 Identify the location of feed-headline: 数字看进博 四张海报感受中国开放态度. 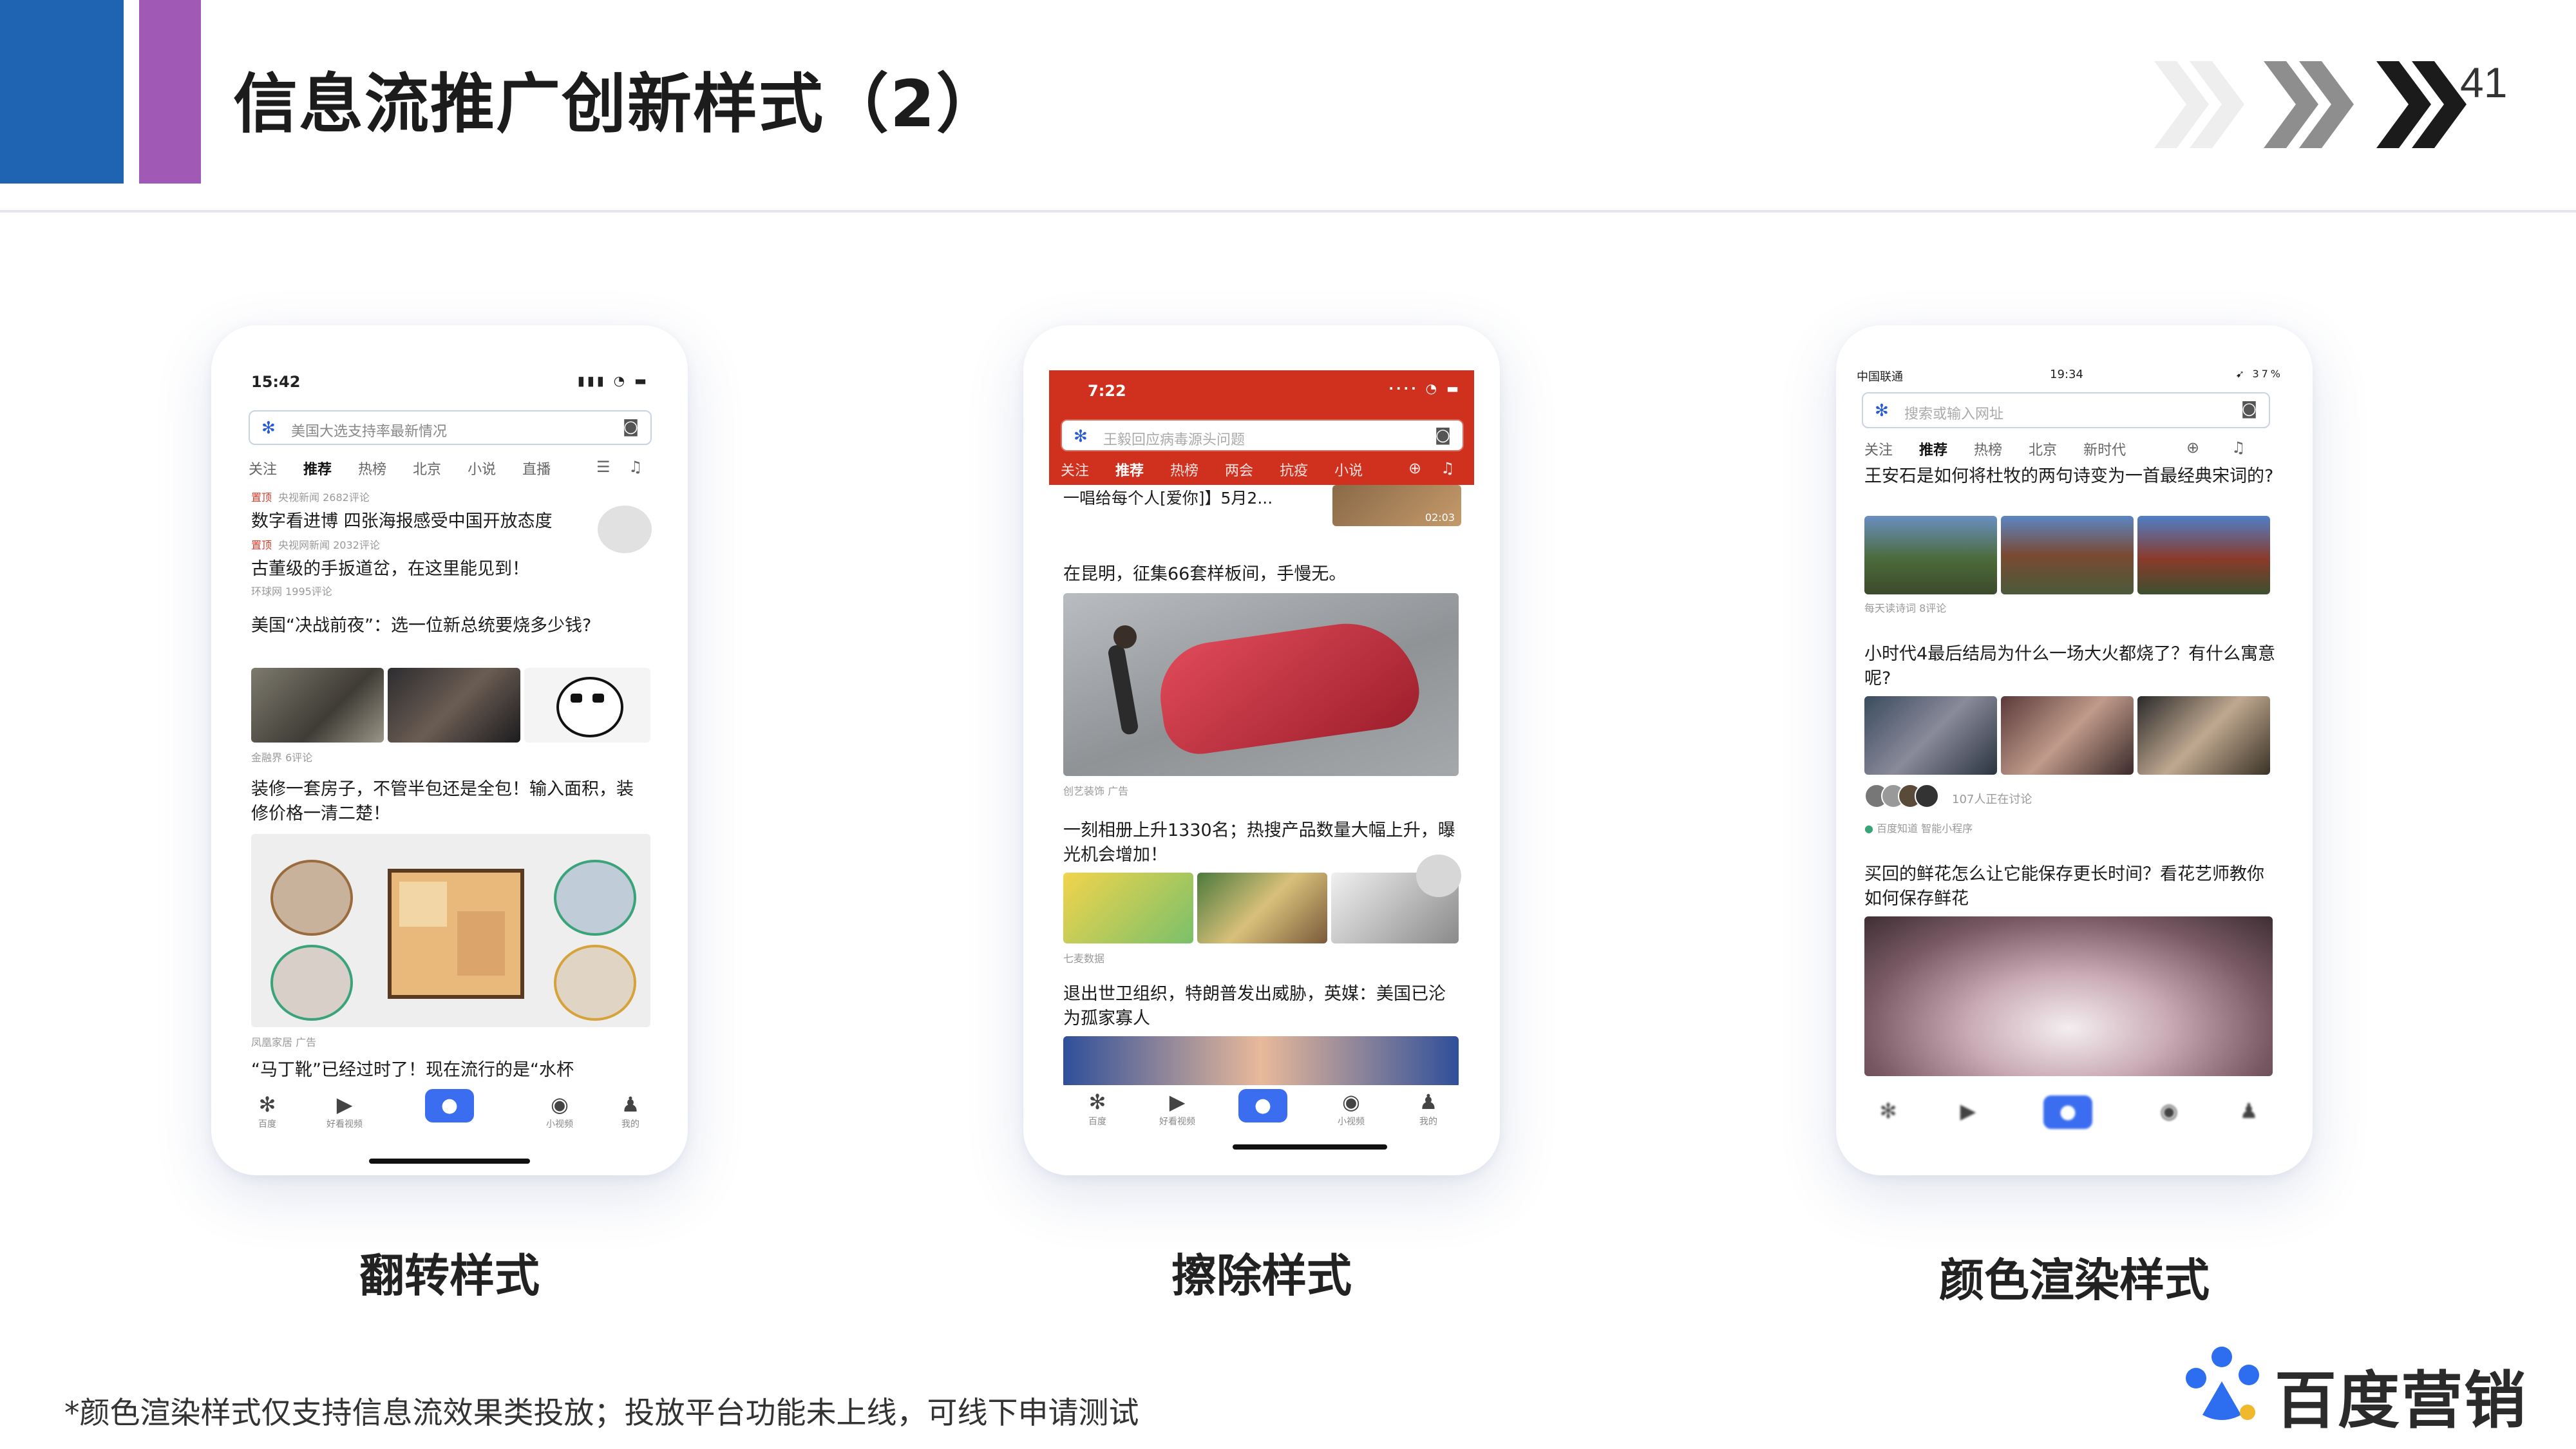
(450, 522).